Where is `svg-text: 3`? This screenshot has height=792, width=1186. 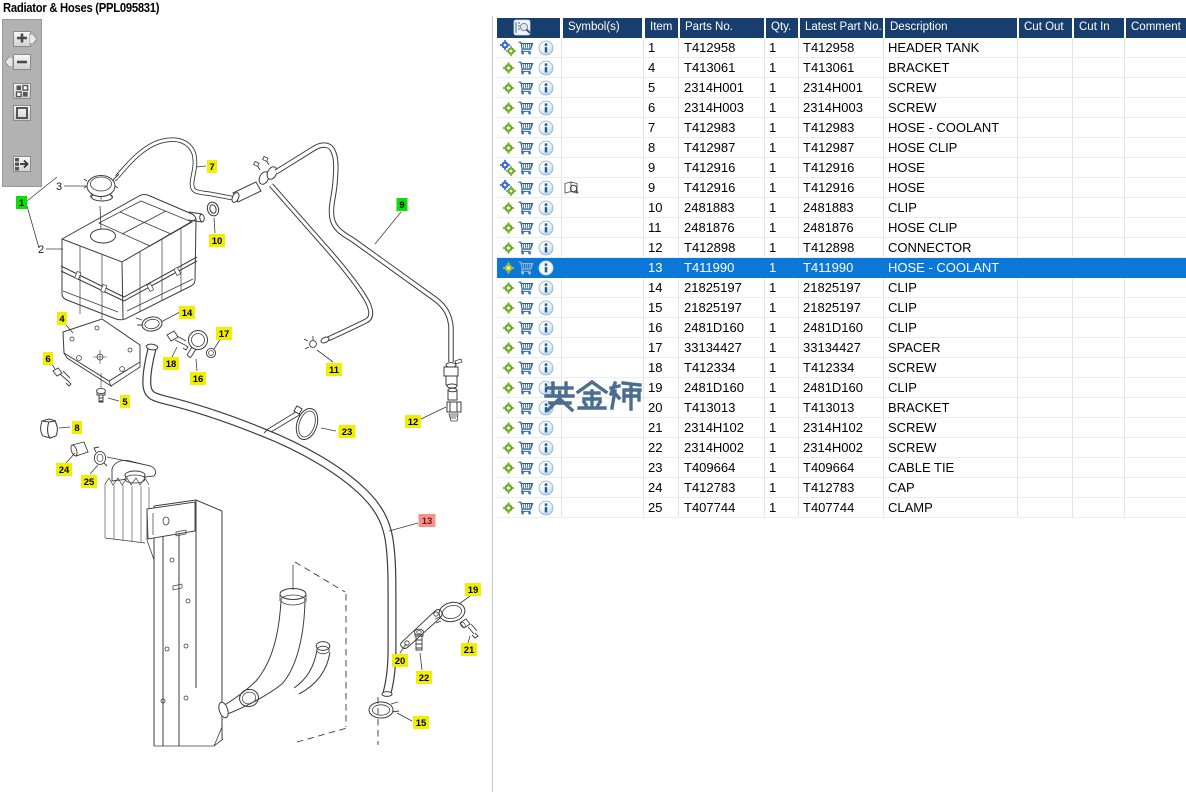 svg-text: 3 is located at coordinates (59, 187).